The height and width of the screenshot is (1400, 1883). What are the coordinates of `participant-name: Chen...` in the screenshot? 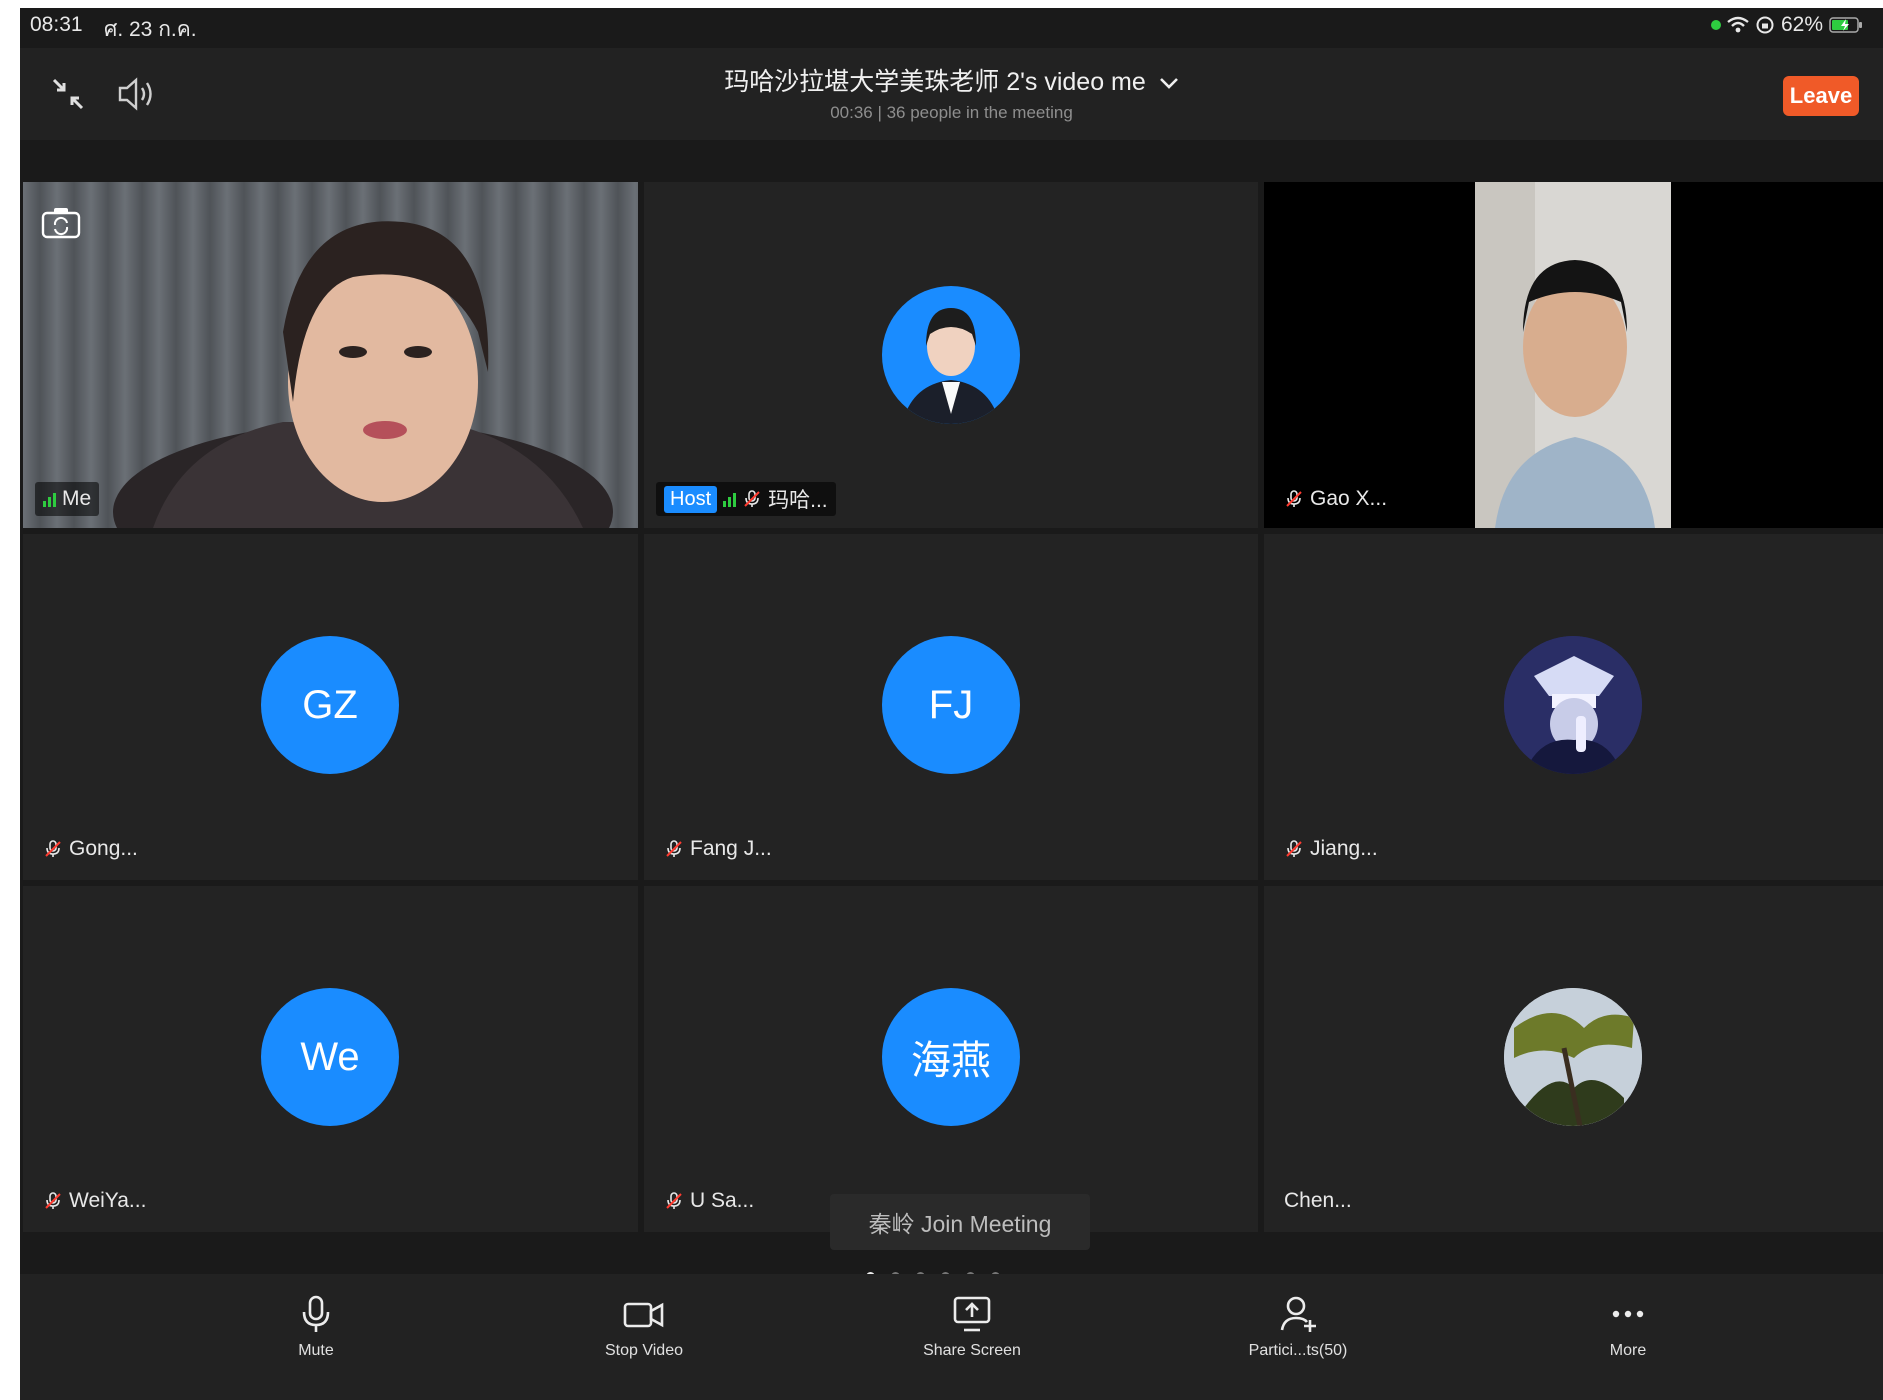 It's located at (1318, 1200).